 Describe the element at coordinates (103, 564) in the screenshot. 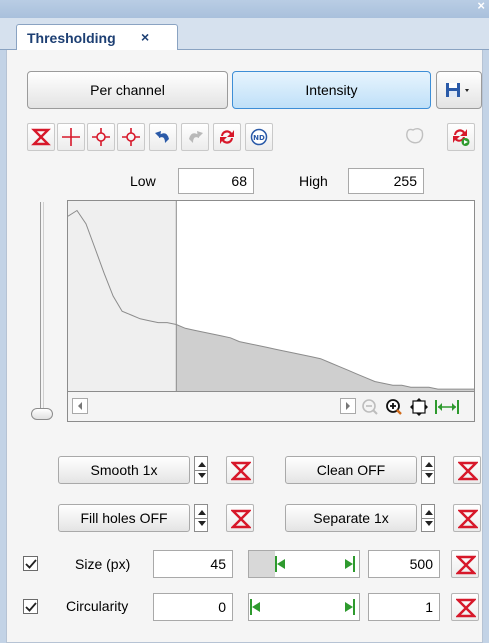

I see `size-label: Size (px)` at that location.